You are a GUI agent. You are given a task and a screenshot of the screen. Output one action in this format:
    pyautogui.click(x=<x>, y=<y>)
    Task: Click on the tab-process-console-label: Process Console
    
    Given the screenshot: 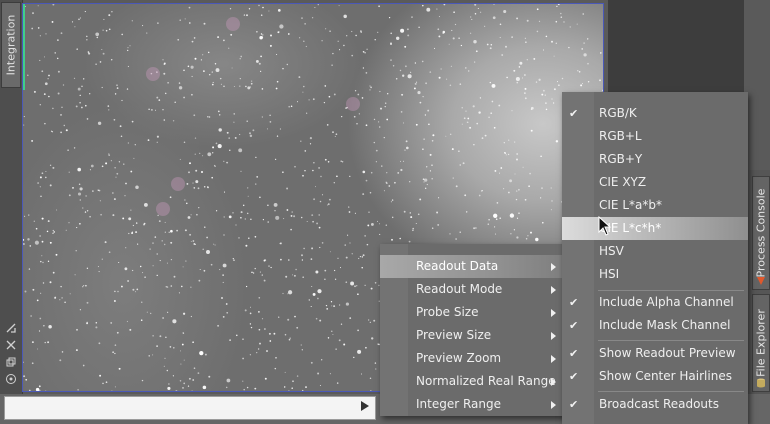 What is the action you would take?
    pyautogui.click(x=761, y=233)
    